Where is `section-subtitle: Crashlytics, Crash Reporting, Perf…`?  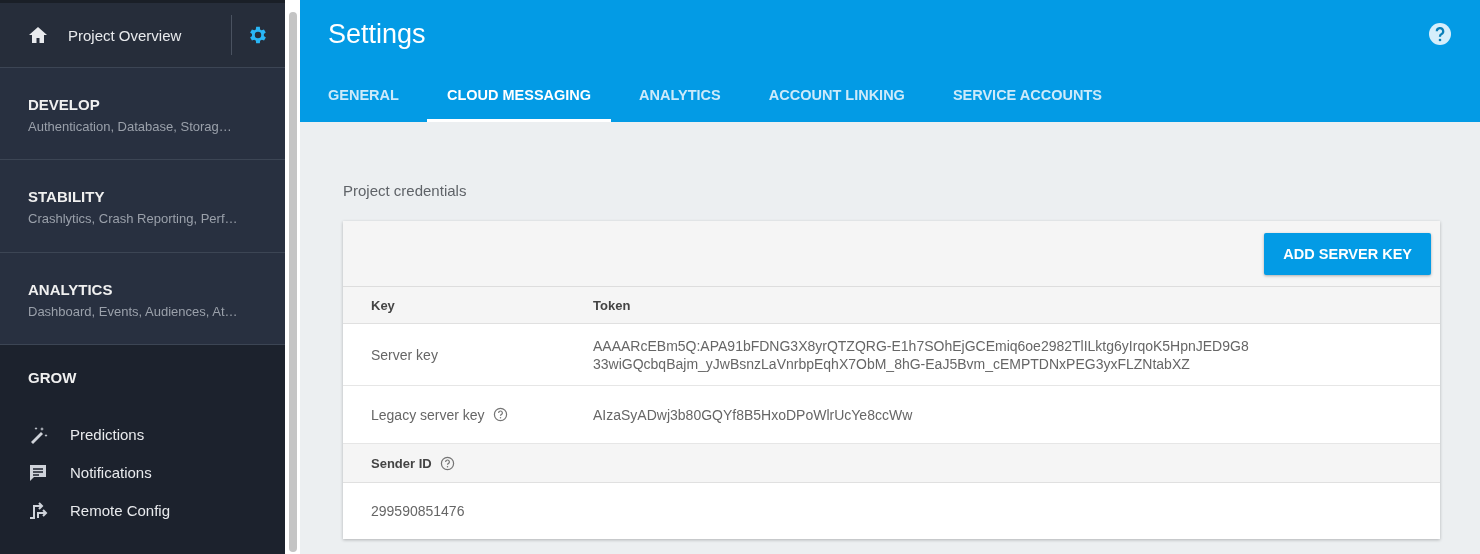 section-subtitle: Crashlytics, Crash Reporting, Perf… is located at coordinates (133, 219).